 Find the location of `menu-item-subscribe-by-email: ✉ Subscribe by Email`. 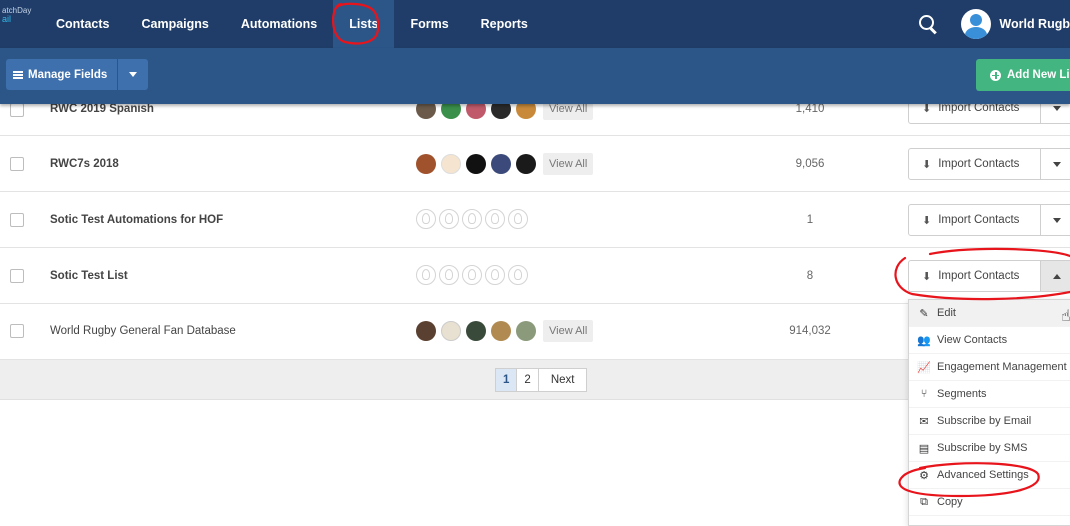

menu-item-subscribe-by-email: ✉ Subscribe by Email is located at coordinates (989, 421).